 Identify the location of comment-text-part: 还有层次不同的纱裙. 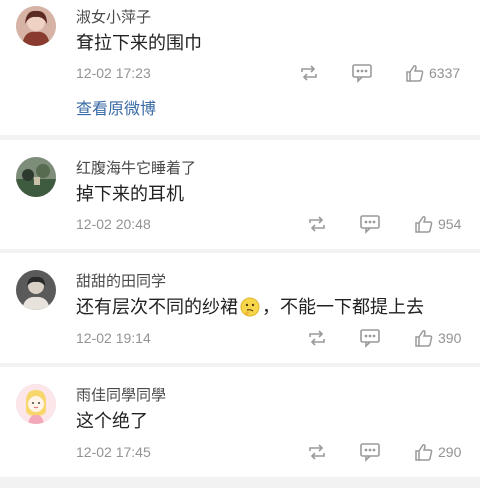
(157, 307).